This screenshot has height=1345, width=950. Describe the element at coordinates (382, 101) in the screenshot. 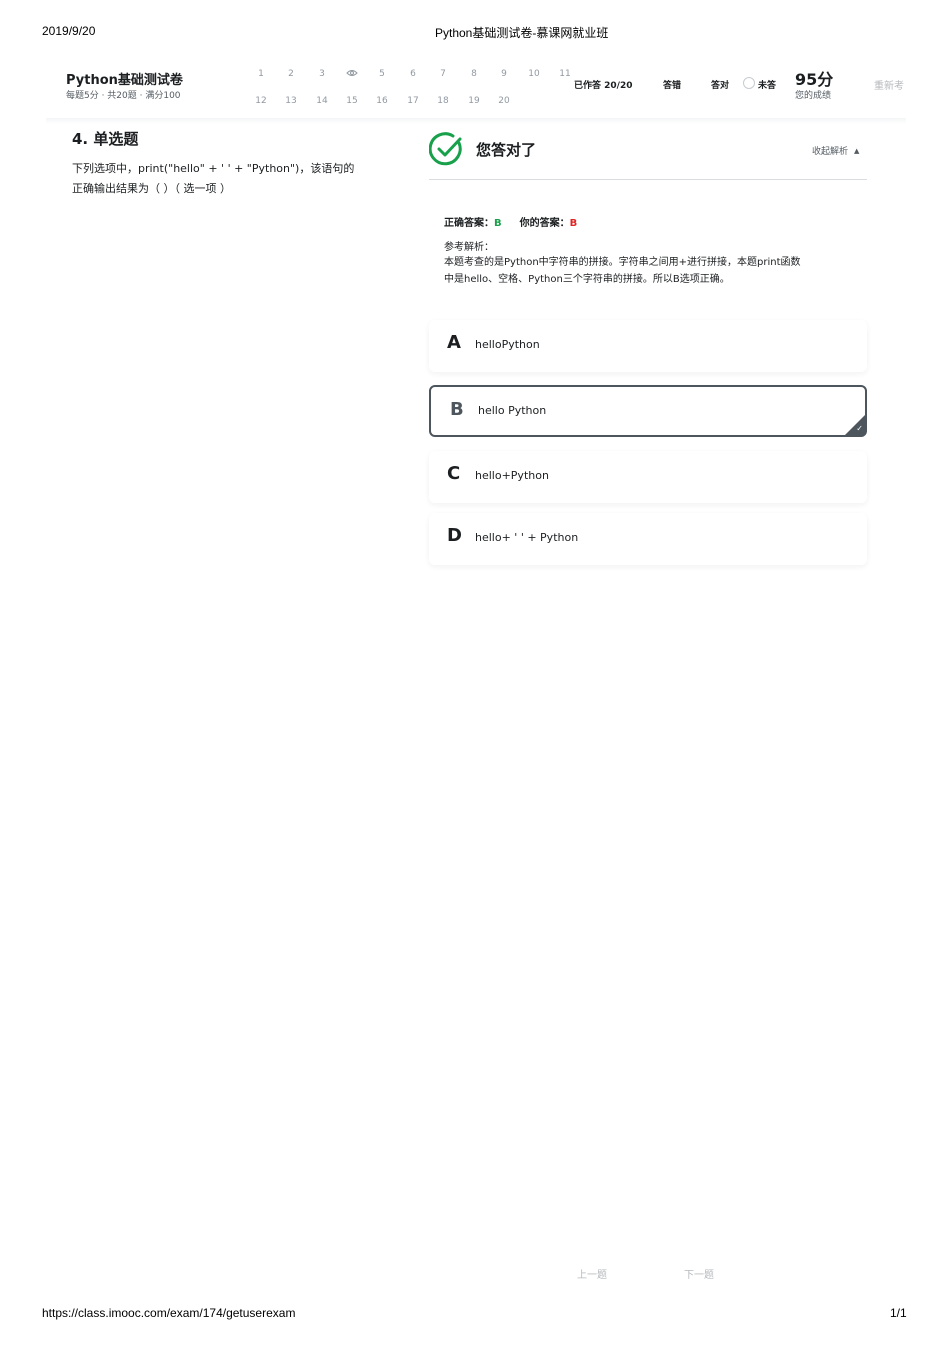

I see `question-nav-item: 16` at that location.